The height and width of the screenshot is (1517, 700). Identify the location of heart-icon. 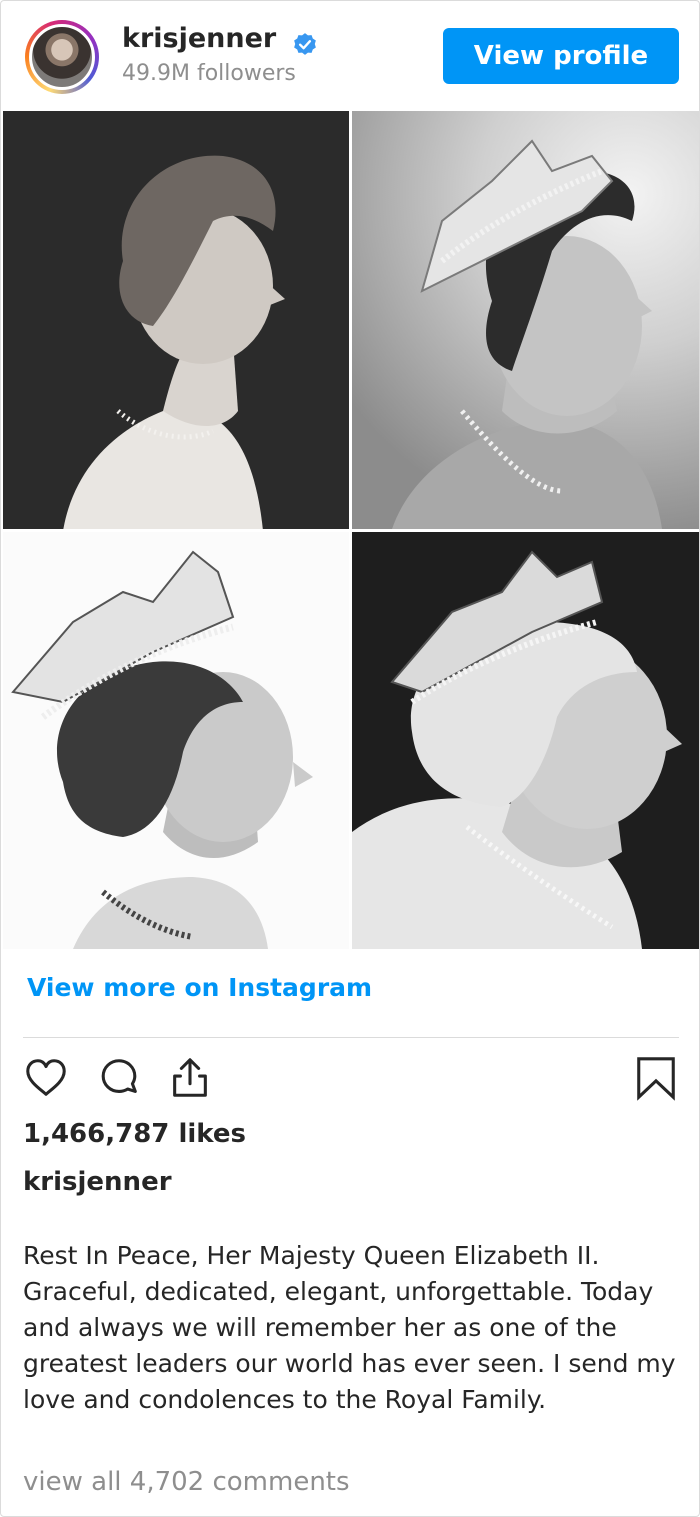
(46, 1078).